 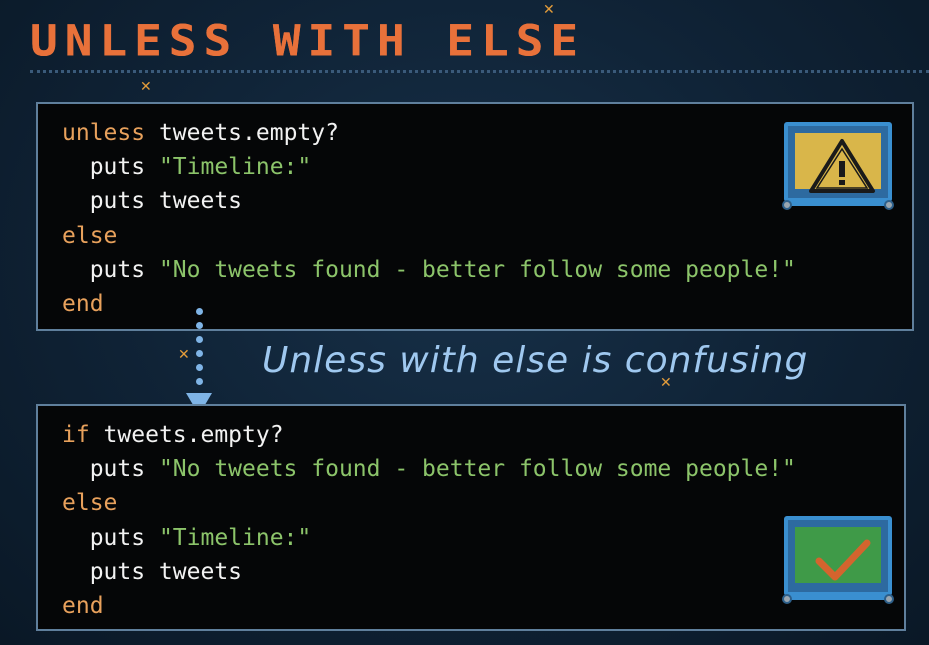 What do you see at coordinates (76, 435) in the screenshot?
I see `code-keyword: if` at bounding box center [76, 435].